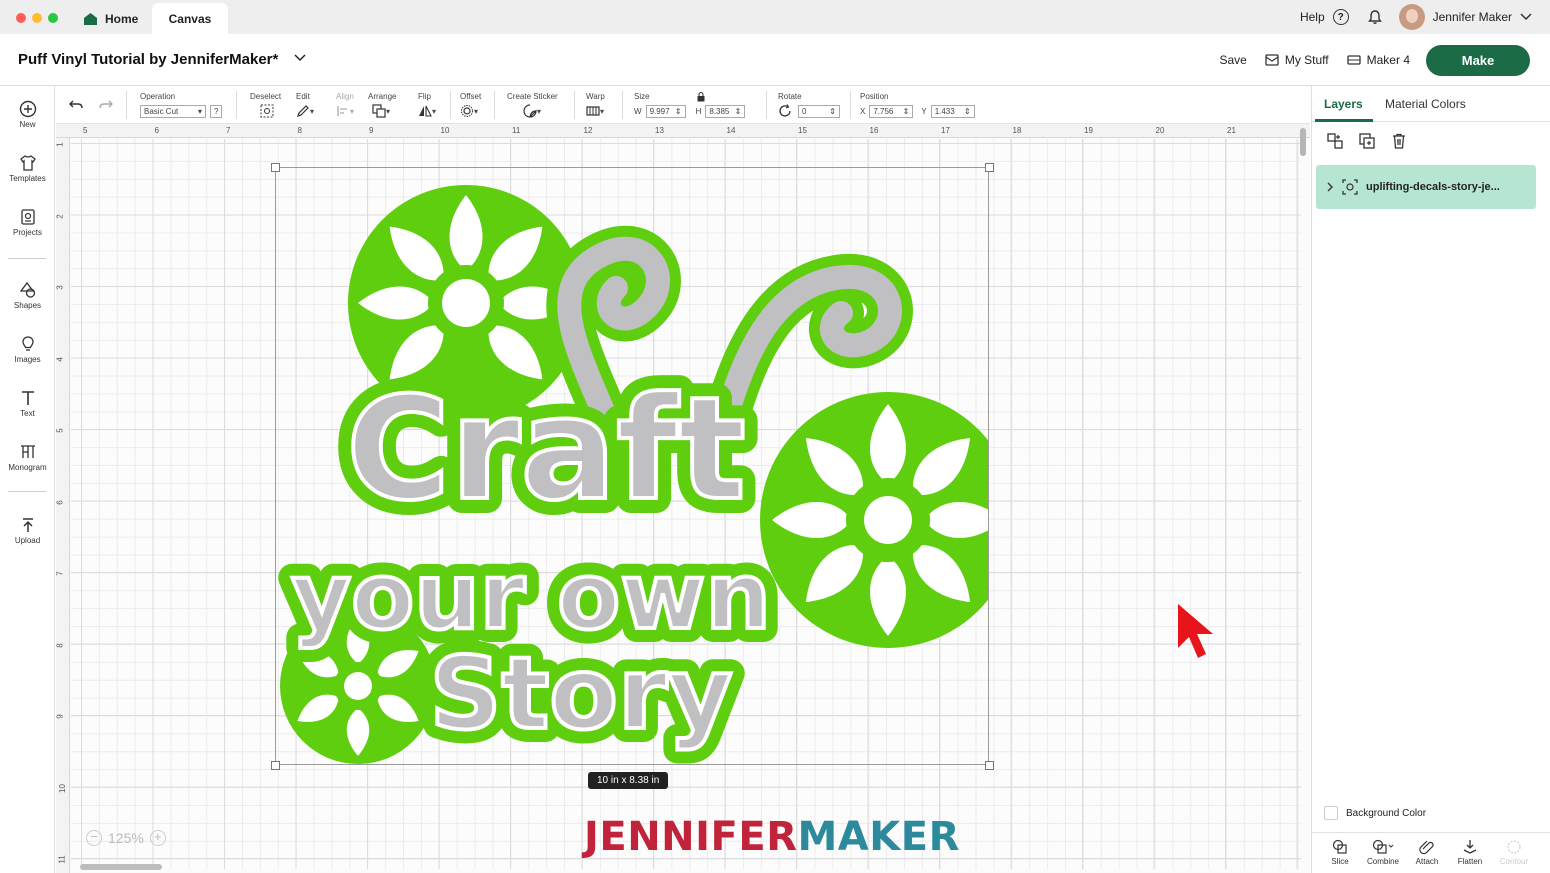 Image resolution: width=1550 pixels, height=873 pixels. Describe the element at coordinates (62, 788) in the screenshot. I see `ruler-tick-label: 10` at that location.